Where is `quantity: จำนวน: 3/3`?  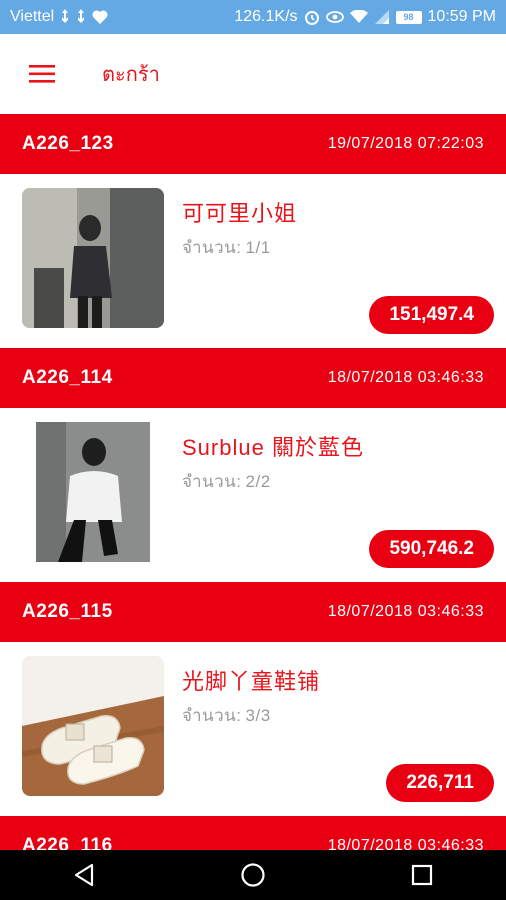
quantity: จำนวน: 3/3 is located at coordinates (226, 715).